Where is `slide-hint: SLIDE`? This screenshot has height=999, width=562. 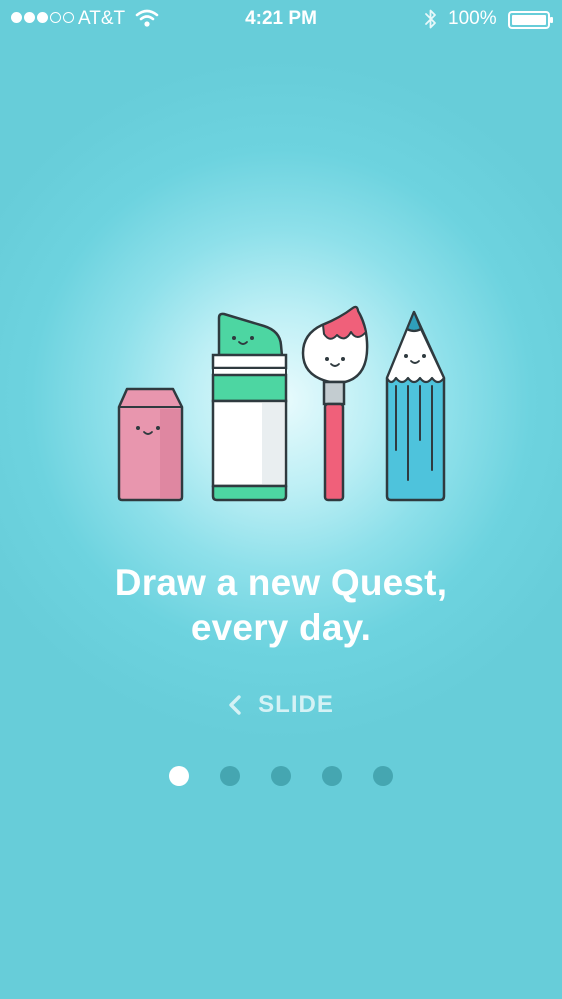 slide-hint: SLIDE is located at coordinates (281, 705).